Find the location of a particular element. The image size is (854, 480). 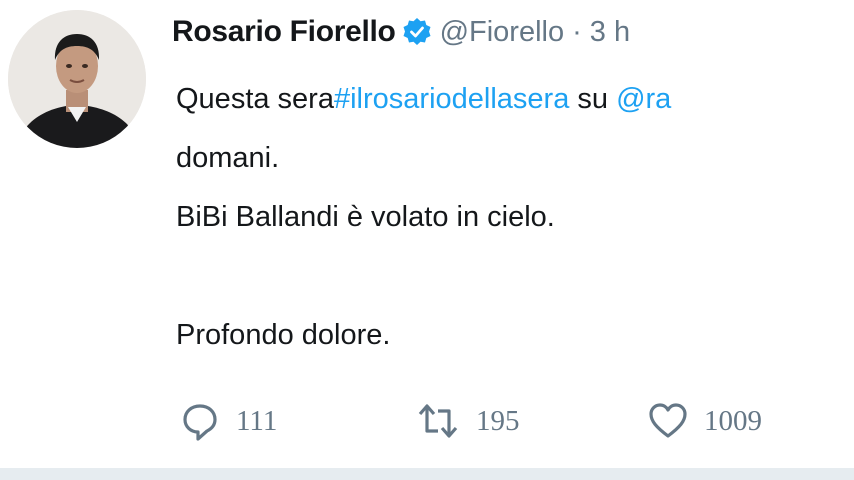

avatar-photo is located at coordinates (77, 79).